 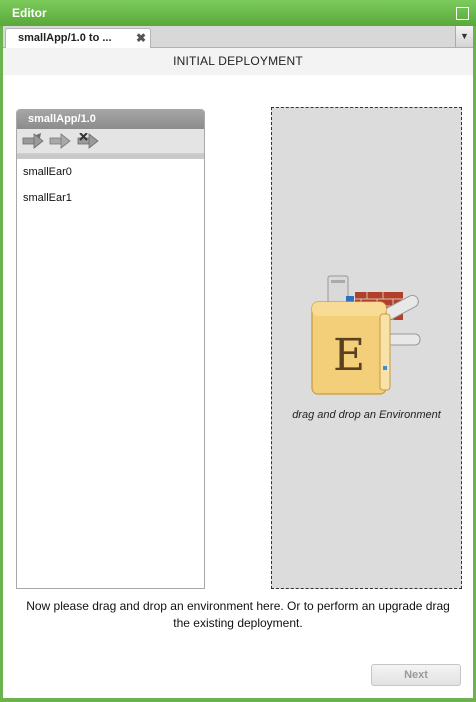 I want to click on list-item: smallEar1, so click(x=110, y=204).